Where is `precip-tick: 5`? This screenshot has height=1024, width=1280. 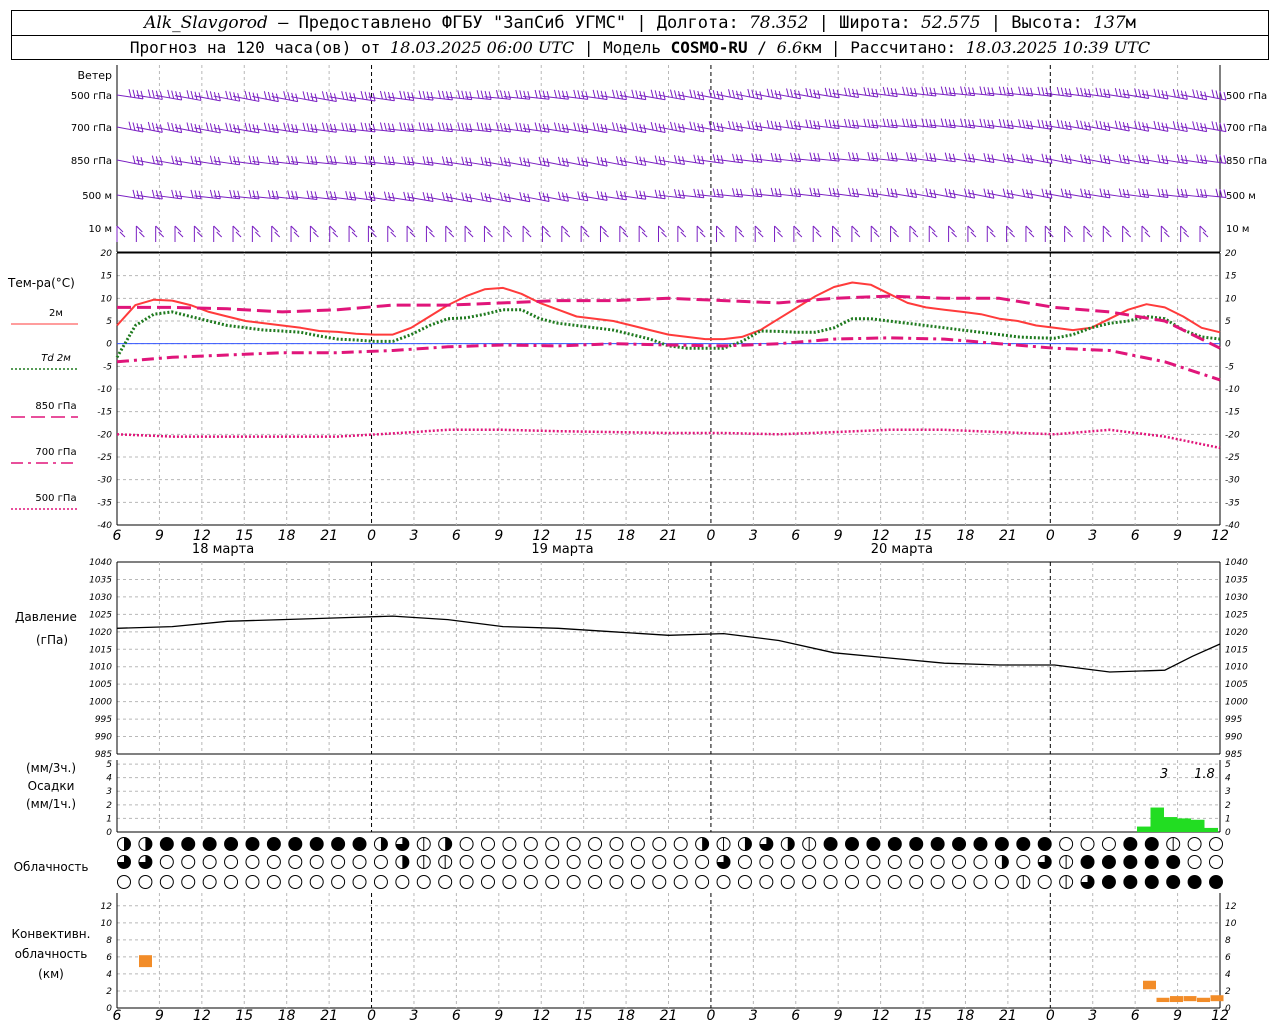
precip-tick: 5 is located at coordinates (109, 765).